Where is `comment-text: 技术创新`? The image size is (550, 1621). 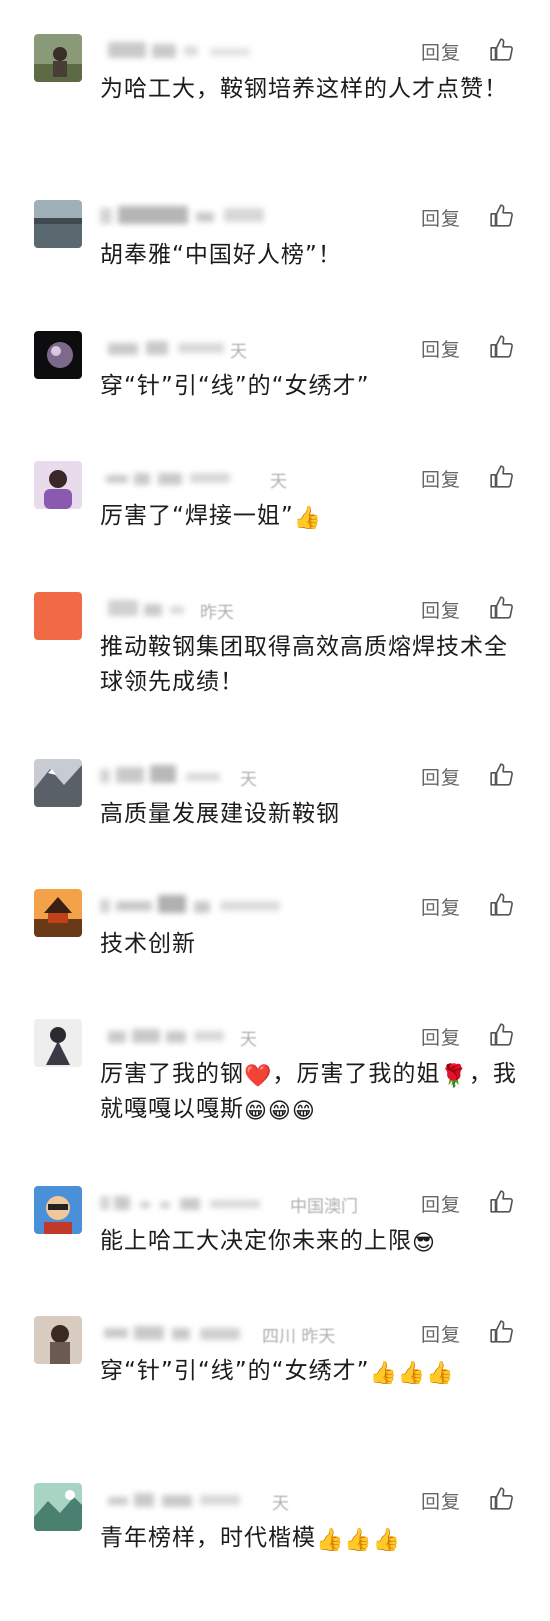 comment-text: 技术创新 is located at coordinates (148, 944).